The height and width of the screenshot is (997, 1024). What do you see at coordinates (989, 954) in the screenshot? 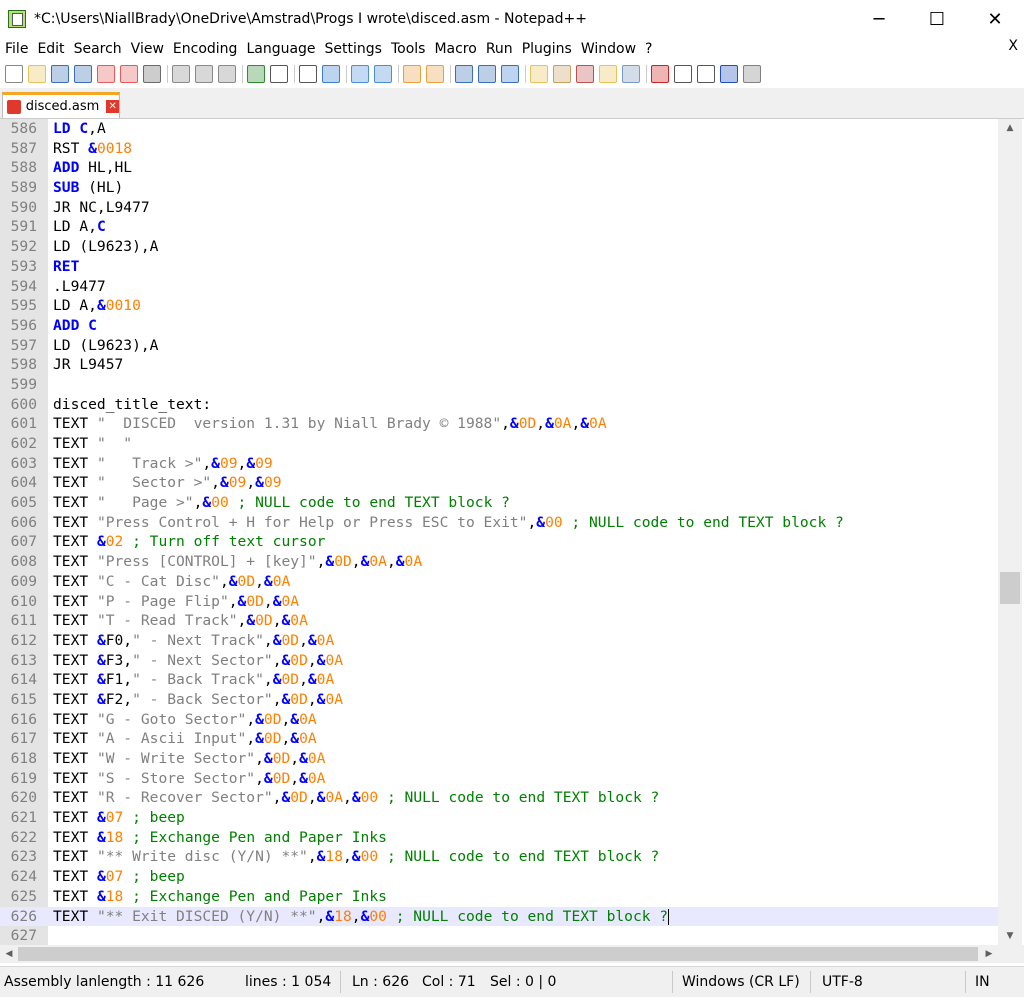
I see `scroll-right-icon: ▶` at bounding box center [989, 954].